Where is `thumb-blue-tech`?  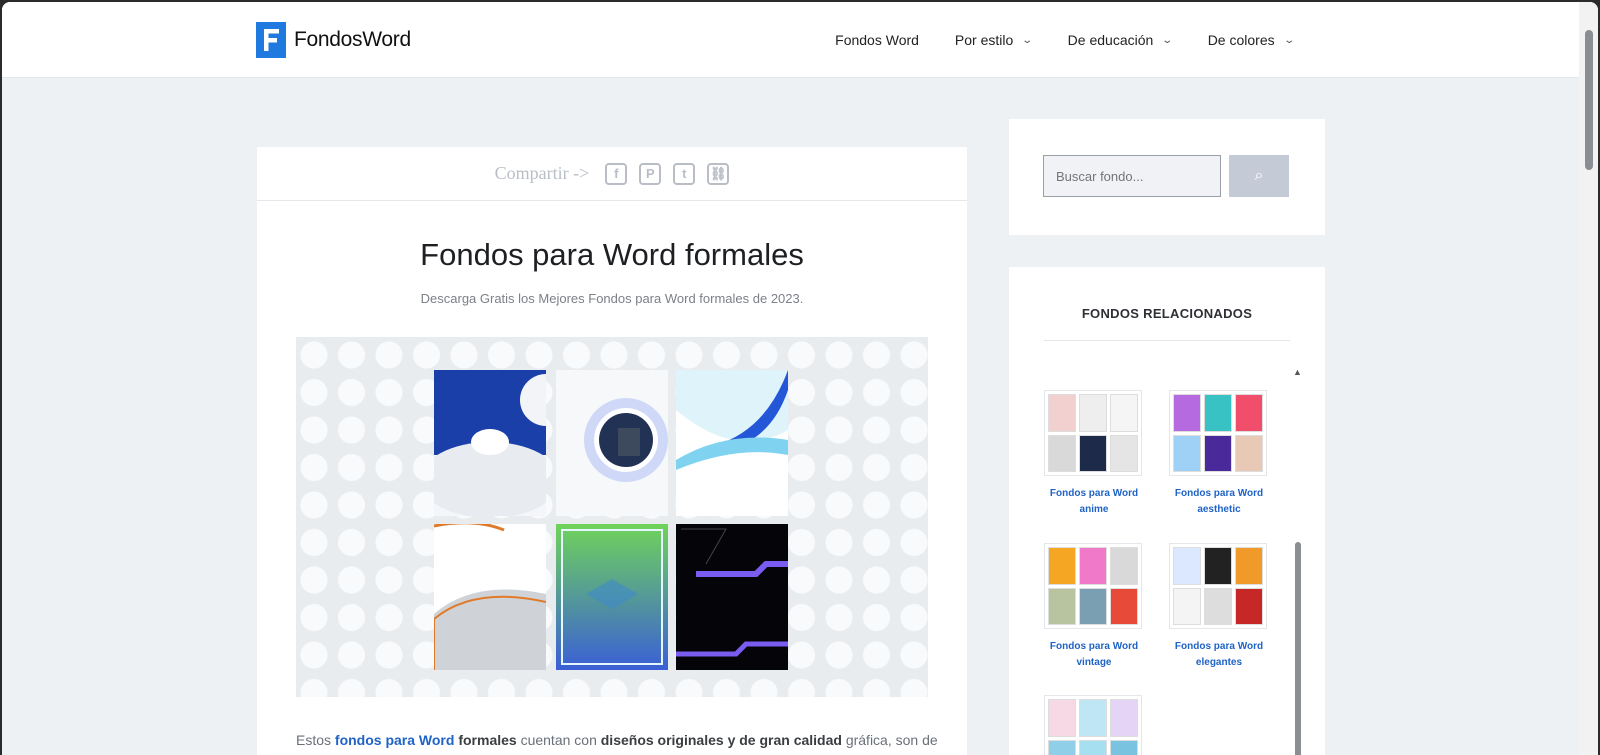
thumb-blue-tech is located at coordinates (490, 443).